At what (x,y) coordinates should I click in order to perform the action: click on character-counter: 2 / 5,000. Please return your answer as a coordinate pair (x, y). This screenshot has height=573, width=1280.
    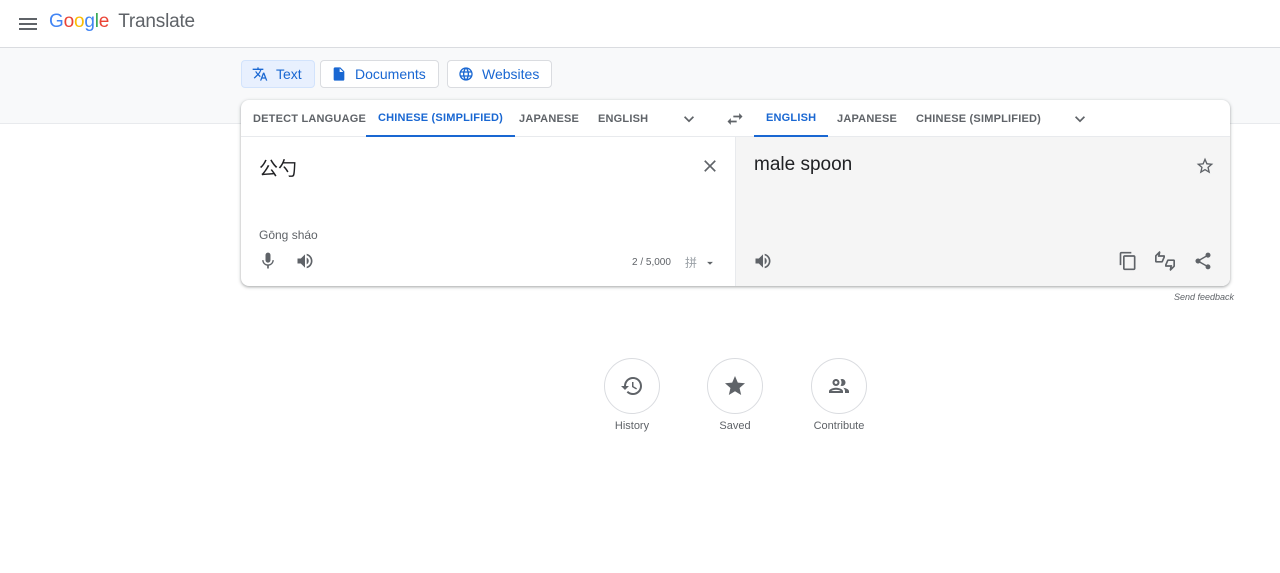
    Looking at the image, I should click on (651, 262).